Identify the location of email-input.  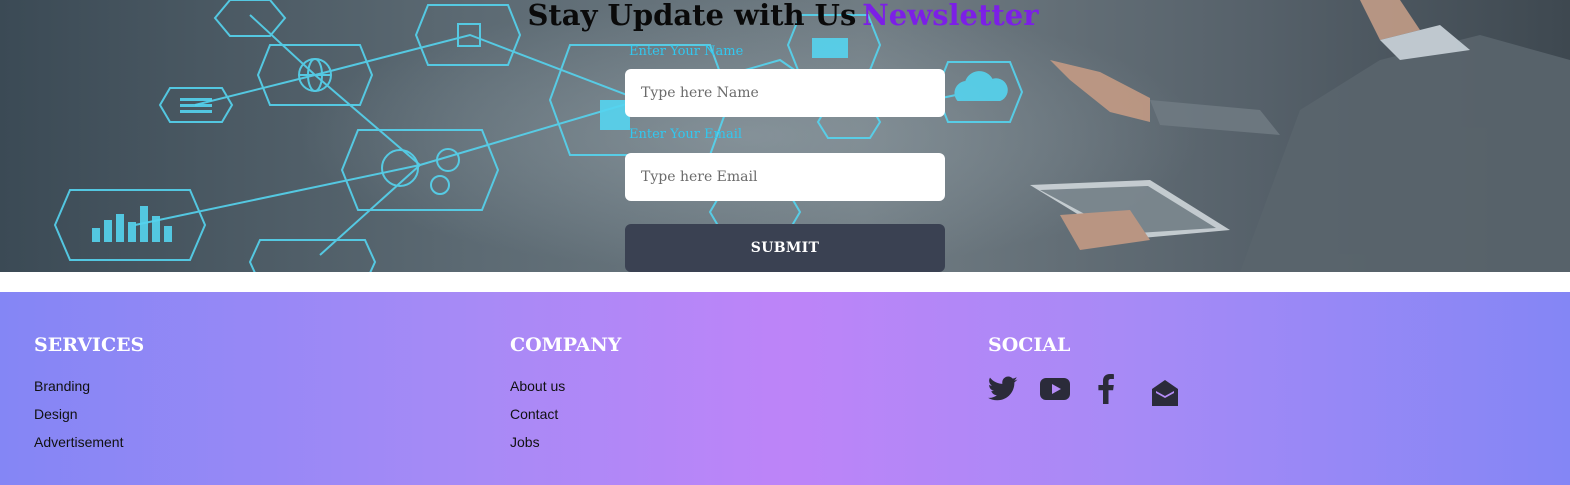
(785, 177).